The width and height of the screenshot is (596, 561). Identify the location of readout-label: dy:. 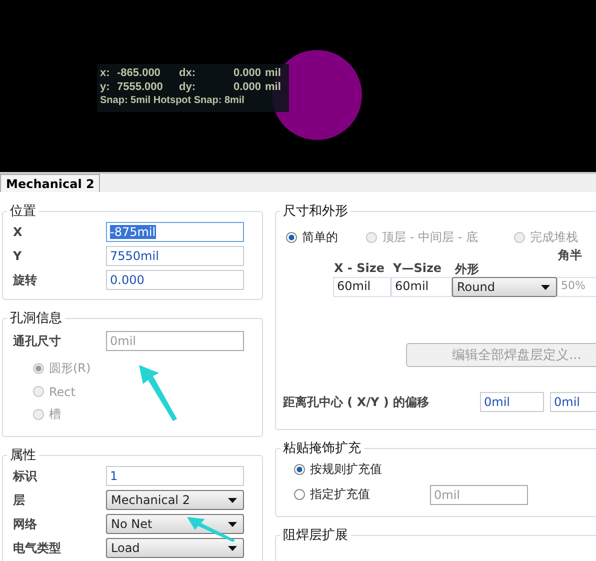
(187, 87).